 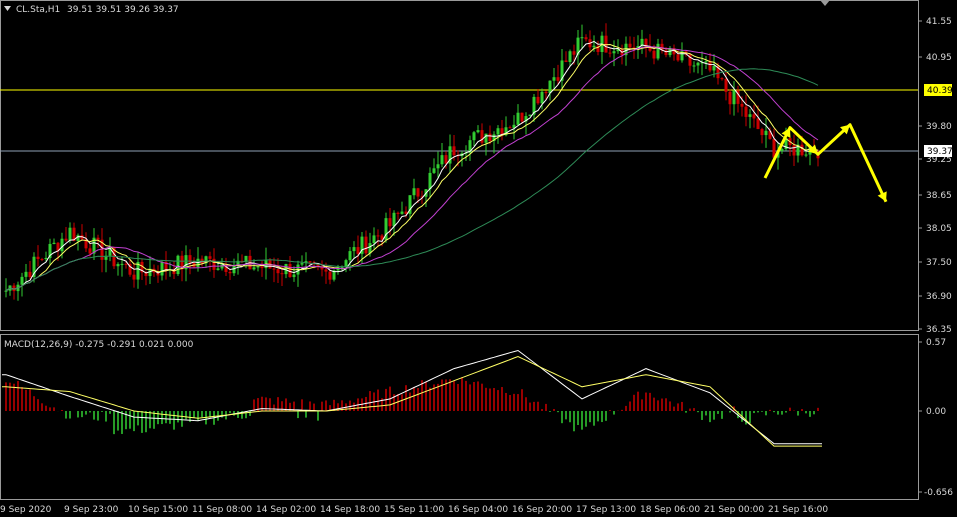 What do you see at coordinates (222, 510) in the screenshot?
I see `time-label: 11 Sep 08:00` at bounding box center [222, 510].